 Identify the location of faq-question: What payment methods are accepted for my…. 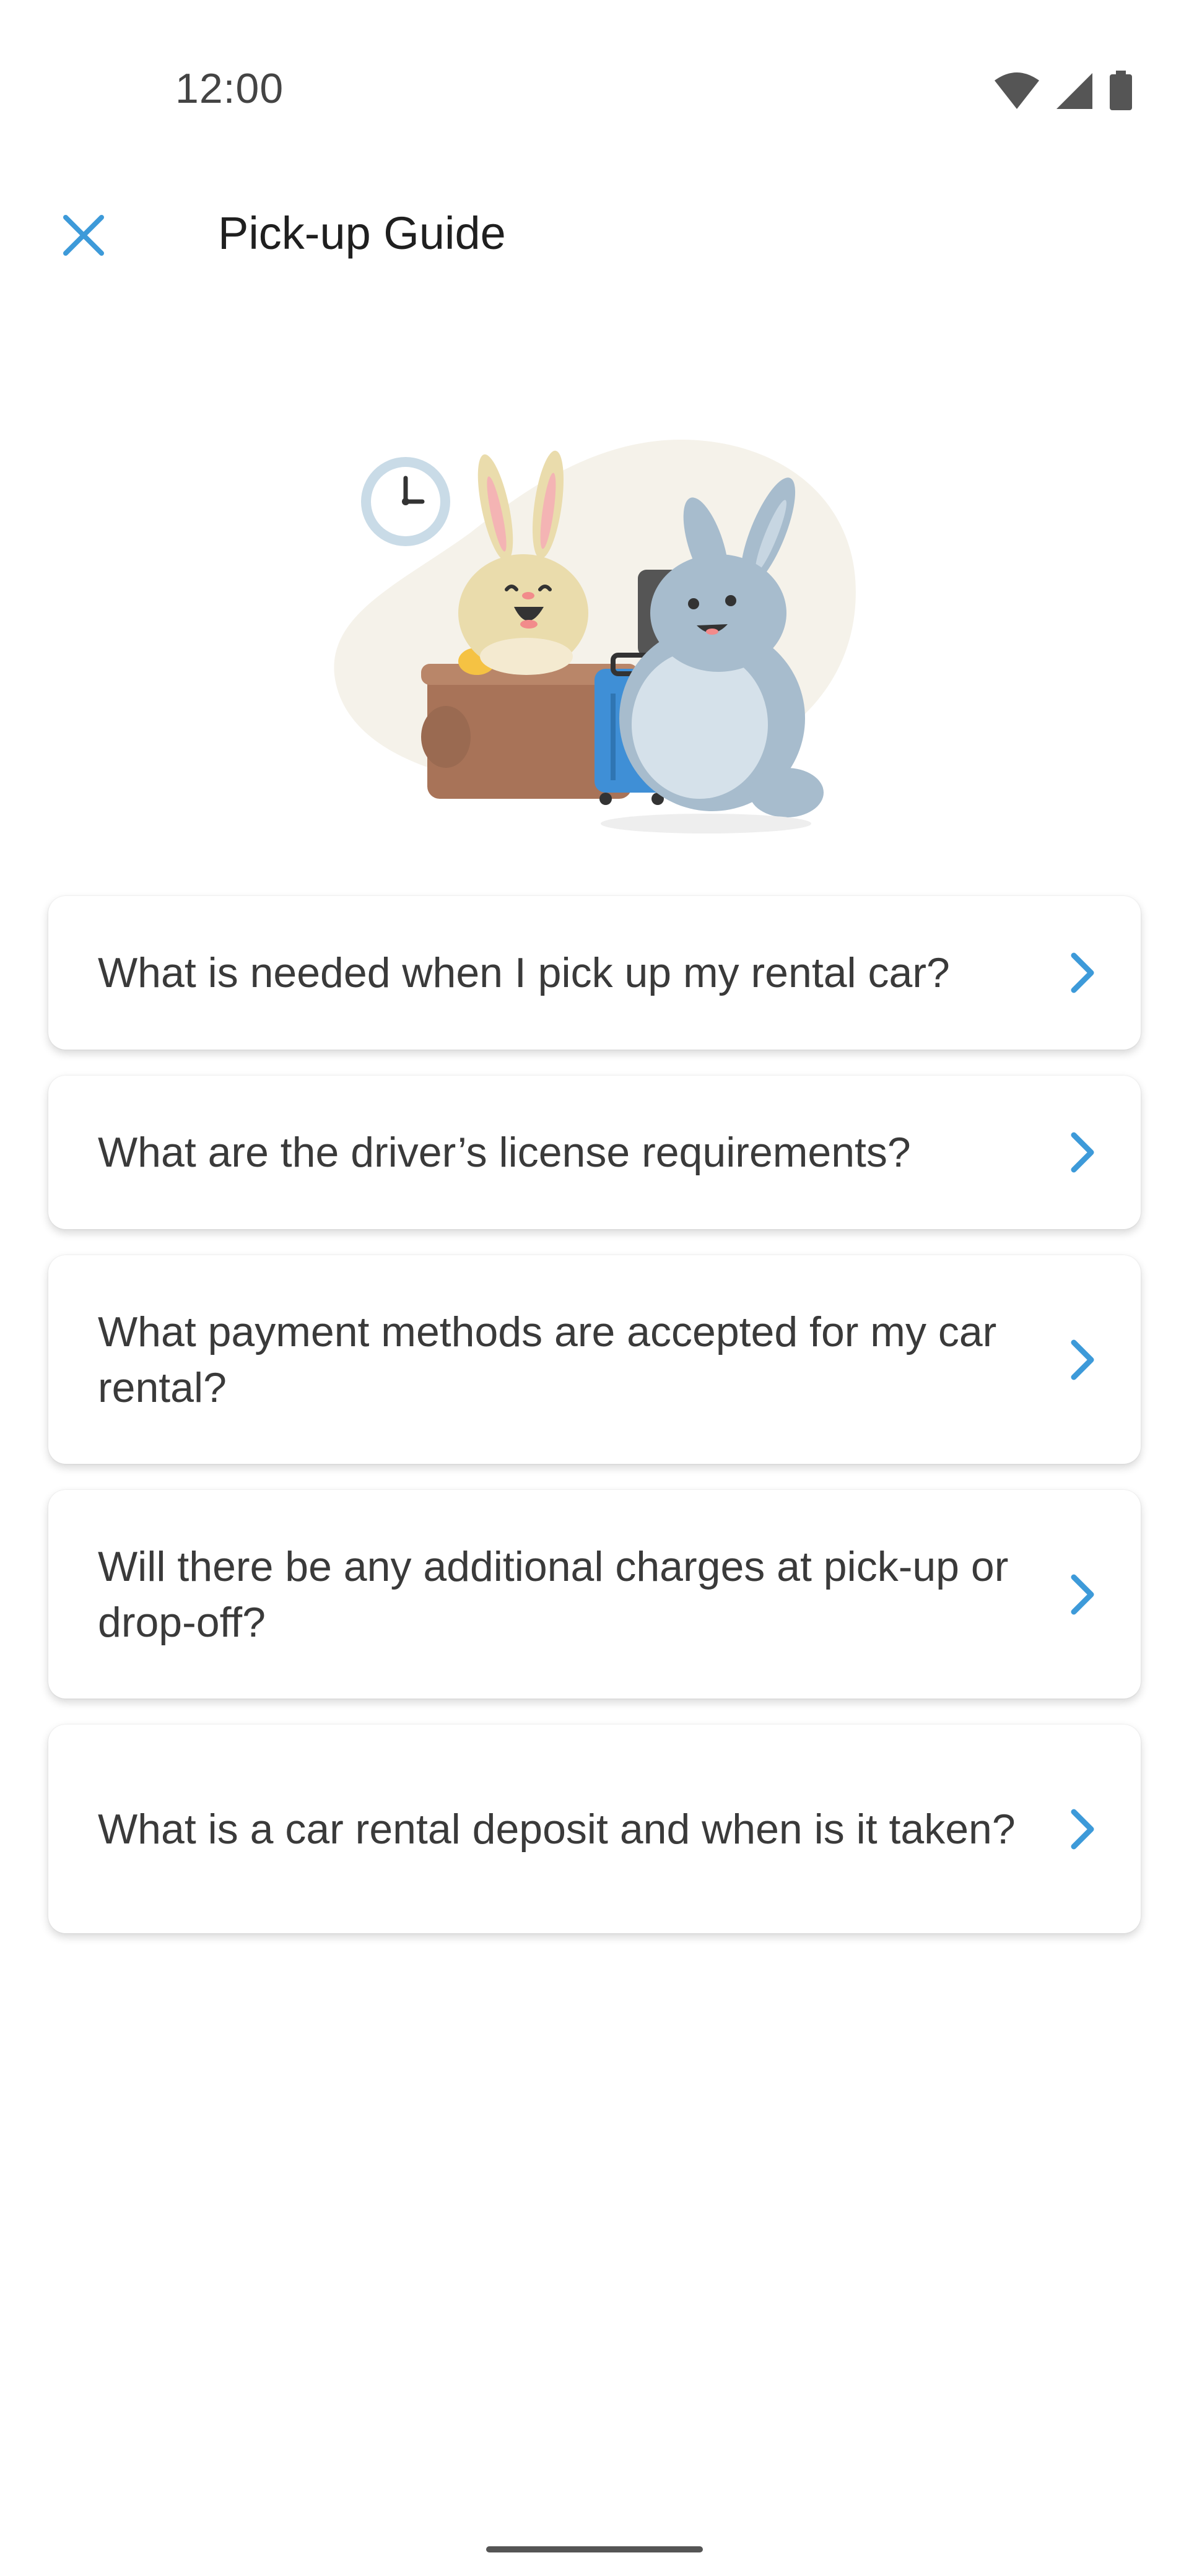
(547, 1359).